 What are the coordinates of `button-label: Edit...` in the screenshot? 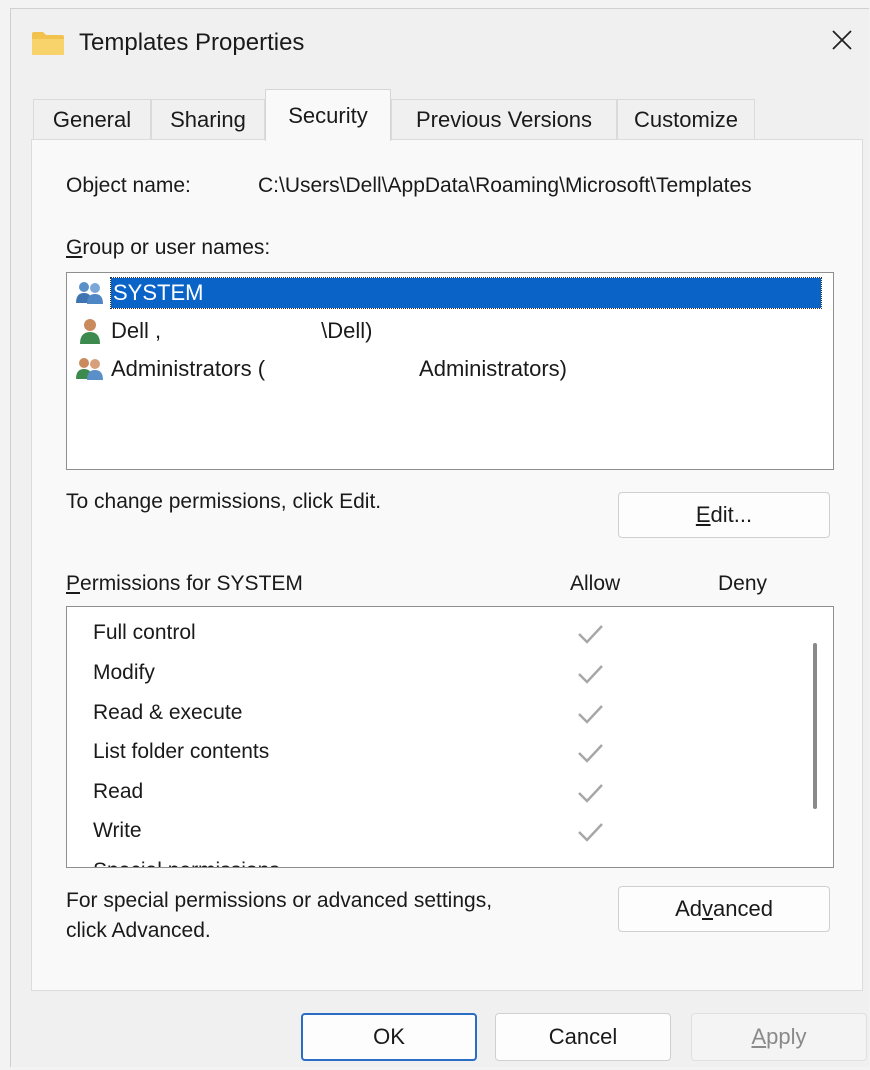 It's located at (724, 515).